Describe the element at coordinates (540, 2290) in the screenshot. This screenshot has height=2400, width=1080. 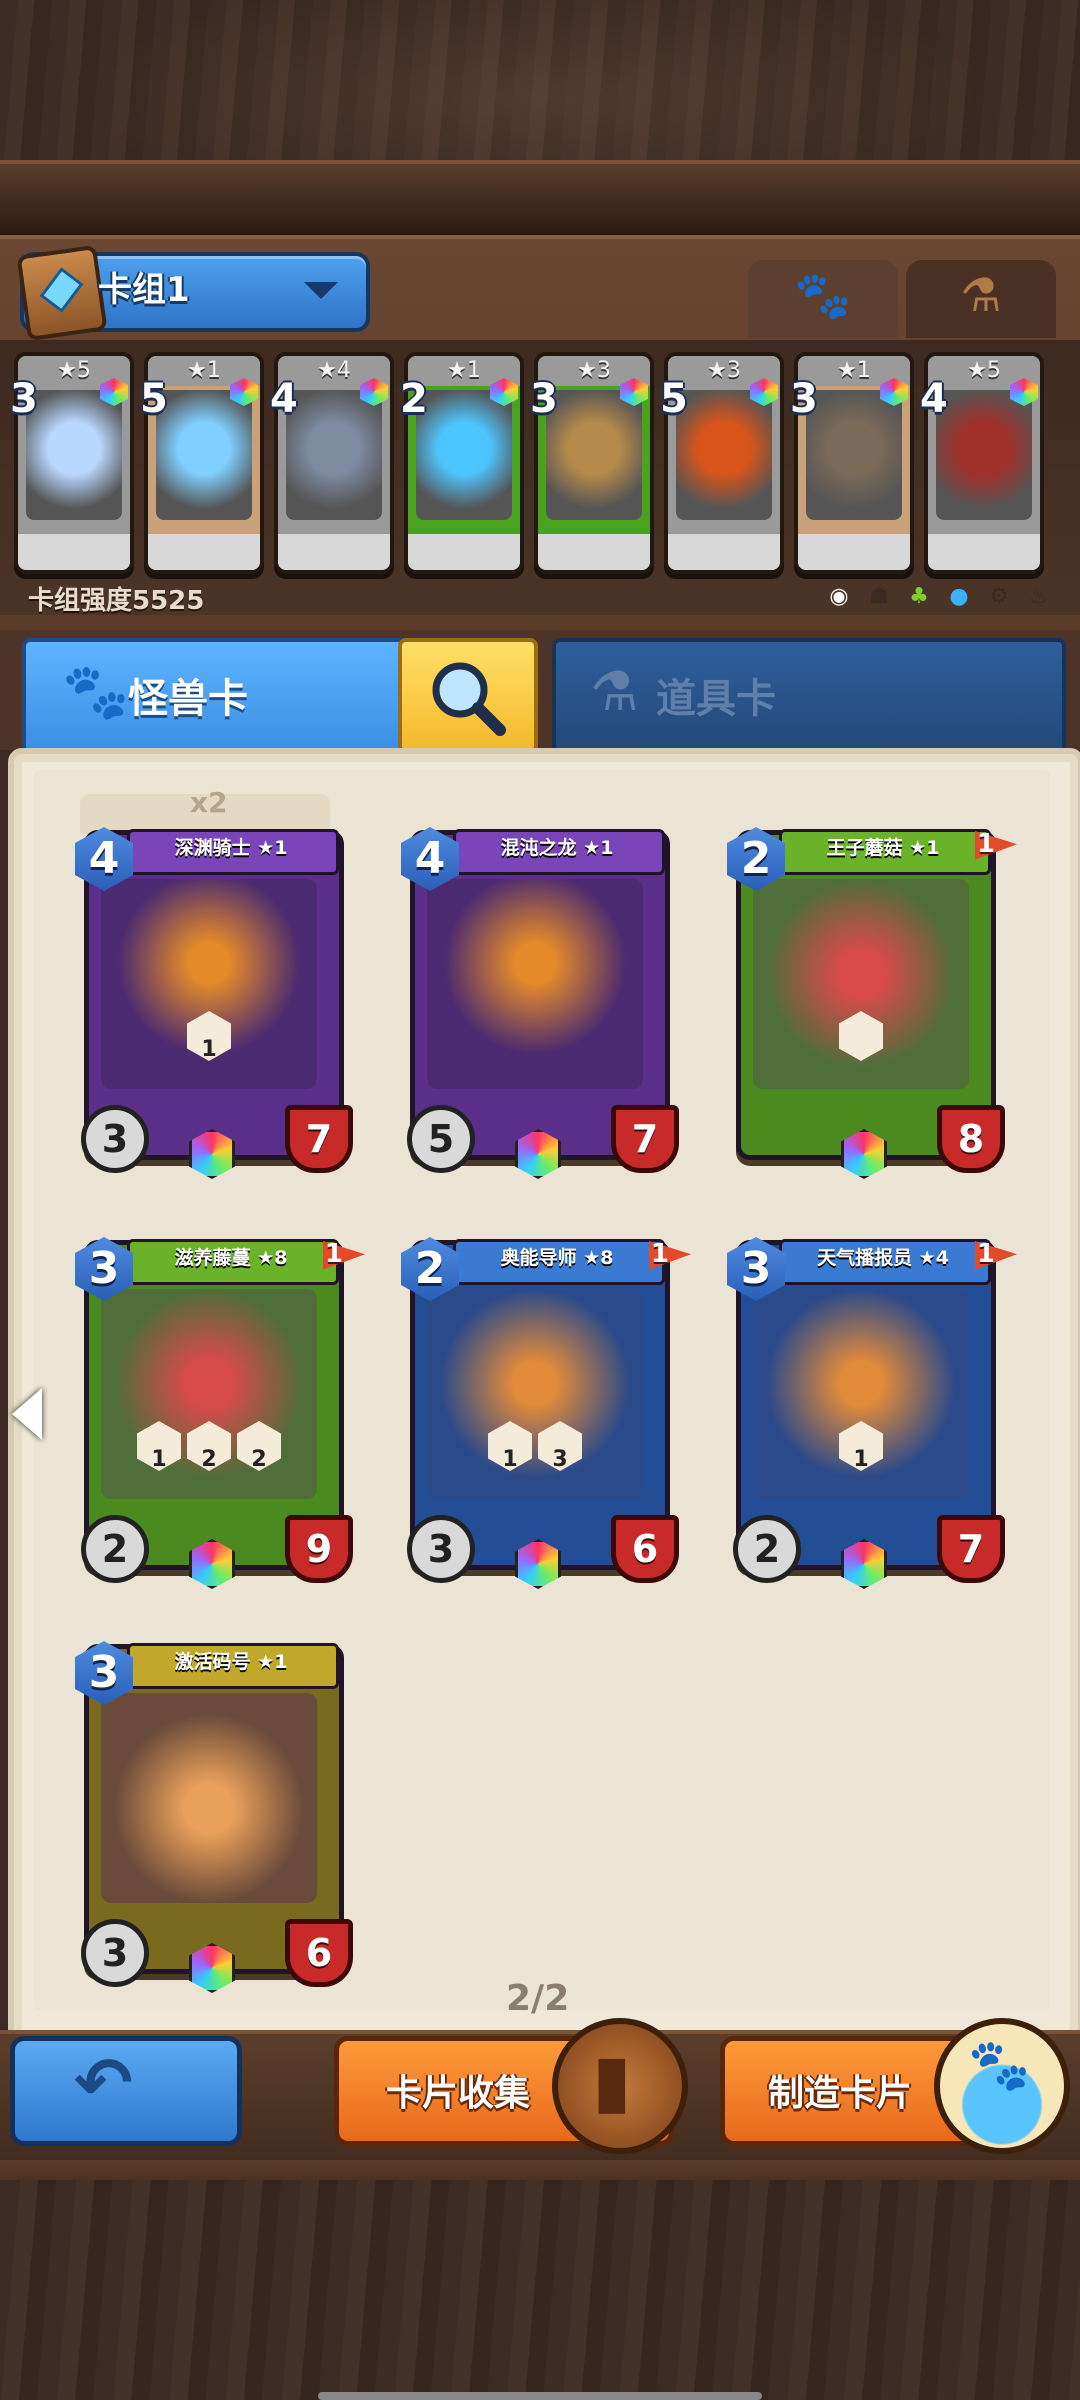
I see `lower-wood-background` at that location.